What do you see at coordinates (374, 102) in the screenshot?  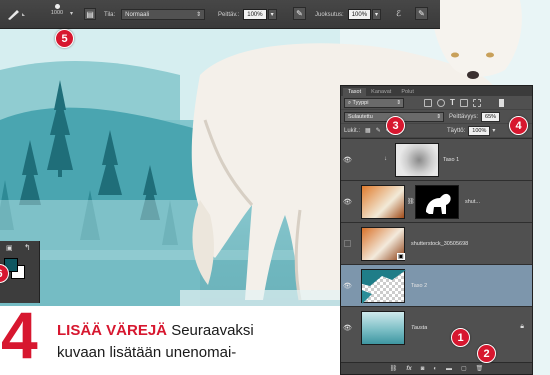 I see `filter-type-select: ⌕ Tyyppi ⇕` at bounding box center [374, 102].